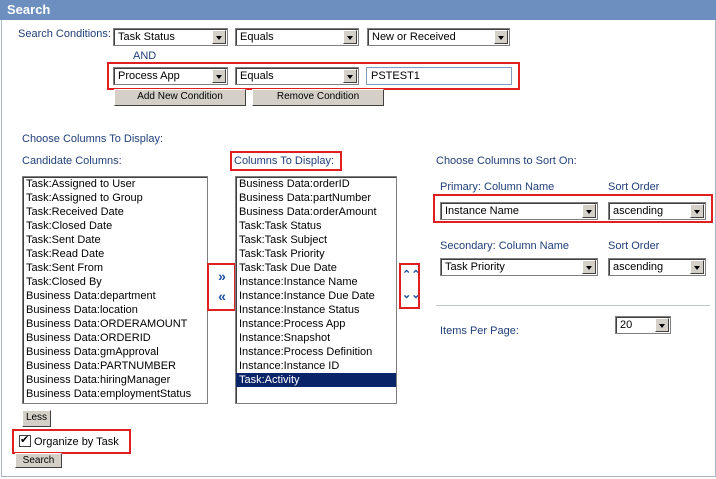 This screenshot has height=479, width=716. Describe the element at coordinates (115, 226) in the screenshot. I see `list-item: Task:Closed Date` at that location.